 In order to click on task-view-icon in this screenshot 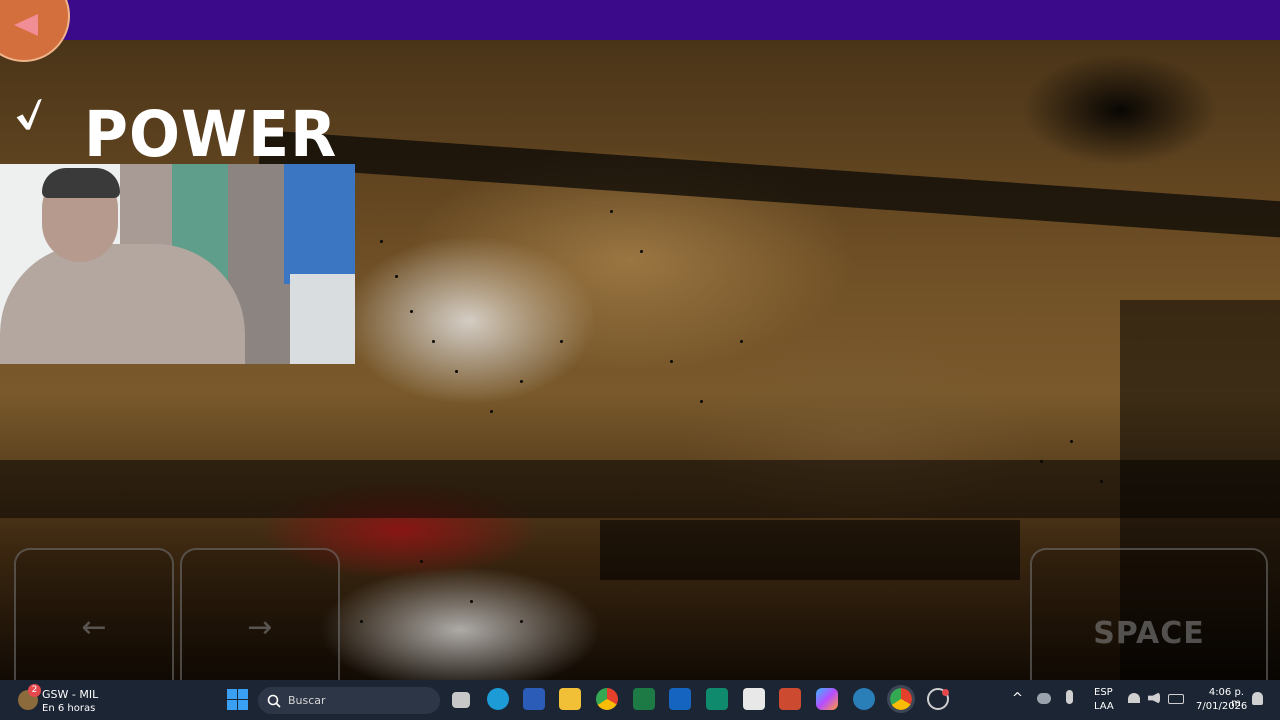, I will do `click(461, 700)`.